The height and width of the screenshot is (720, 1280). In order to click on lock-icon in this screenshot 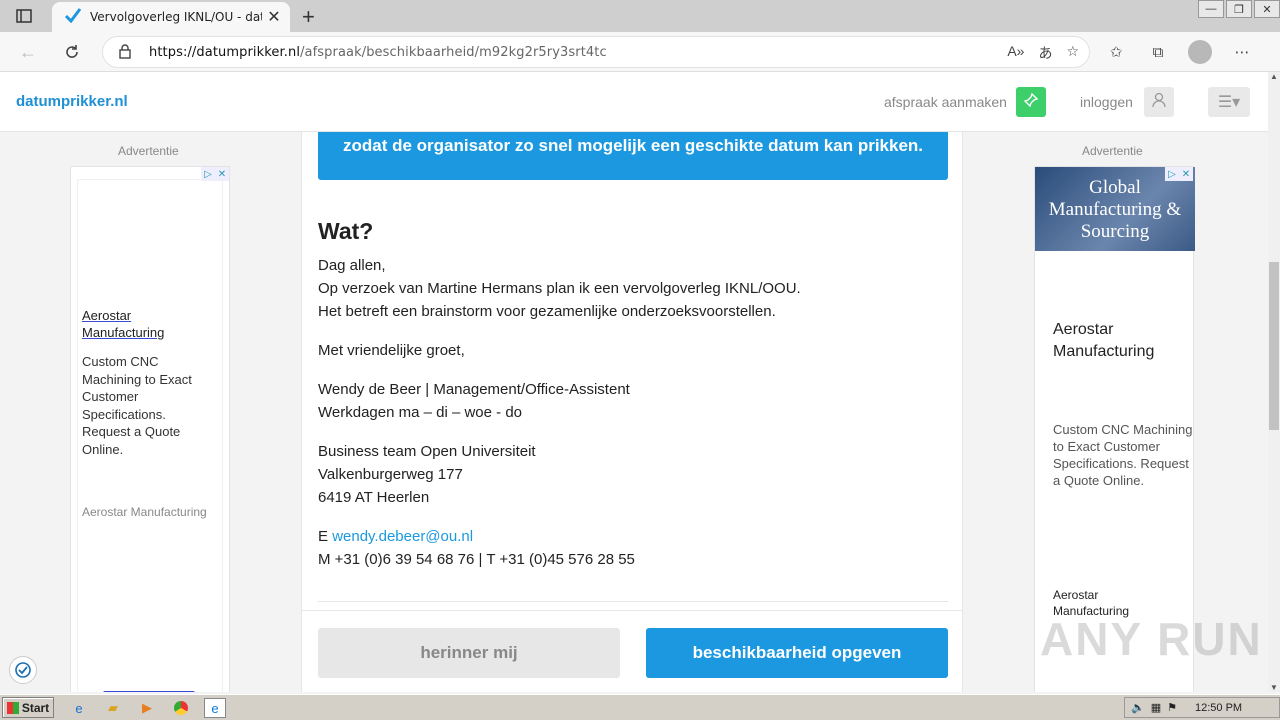, I will do `click(125, 54)`.